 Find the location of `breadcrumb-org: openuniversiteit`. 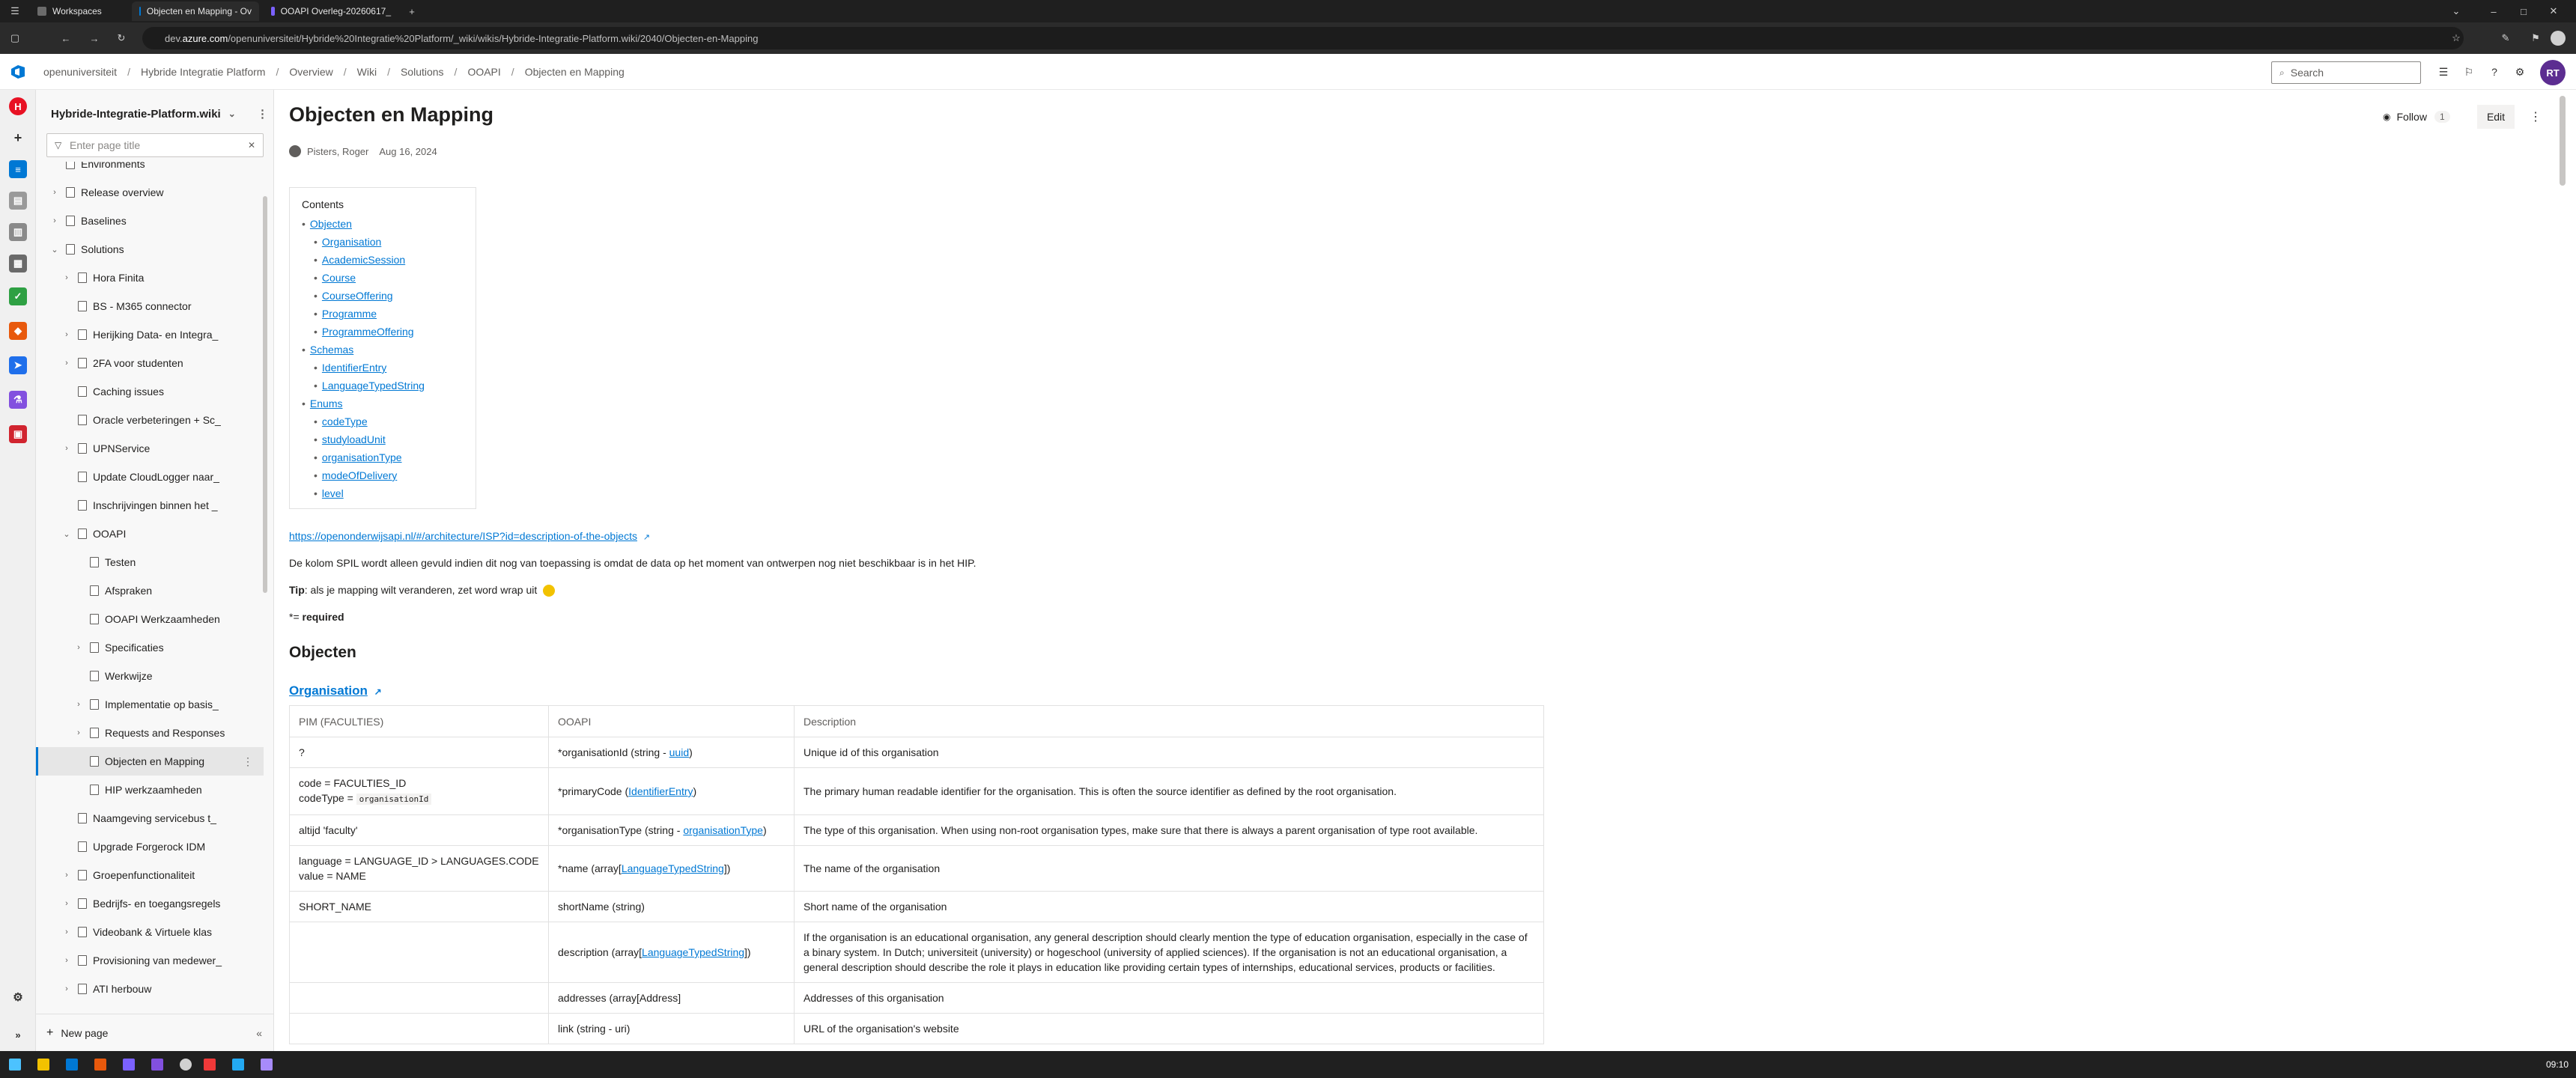

breadcrumb-org: openuniversiteit is located at coordinates (80, 72).